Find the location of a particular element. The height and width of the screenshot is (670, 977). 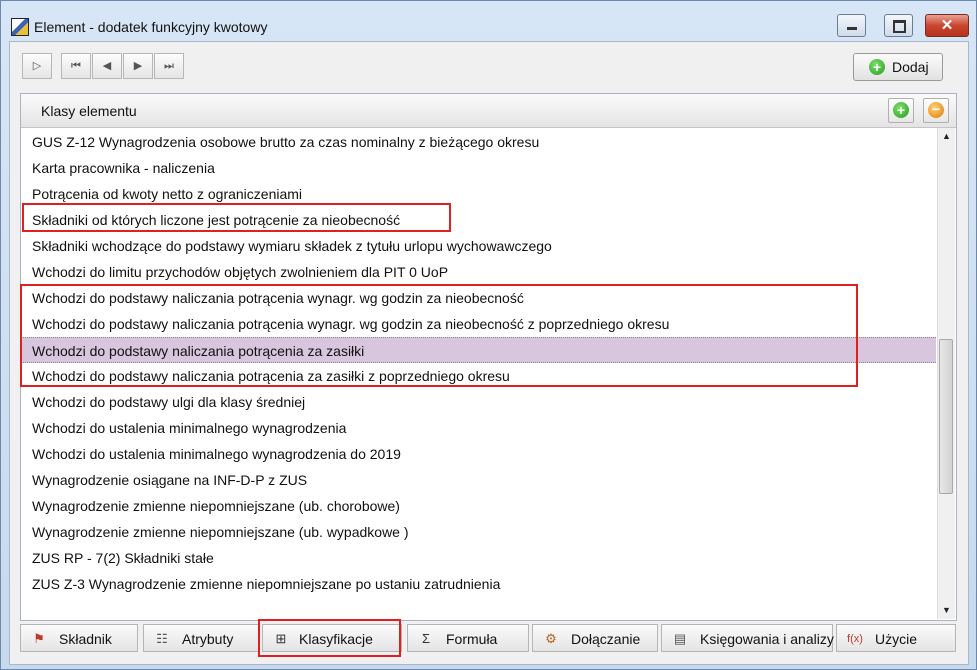

close-icon: ✕ is located at coordinates (947, 25).